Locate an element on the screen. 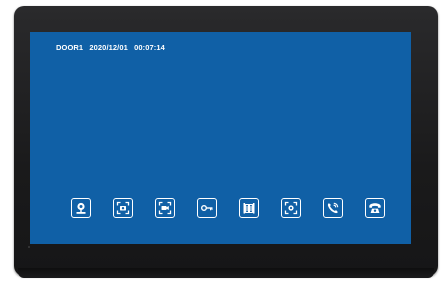  time-label: 00:07:14 is located at coordinates (149, 47).